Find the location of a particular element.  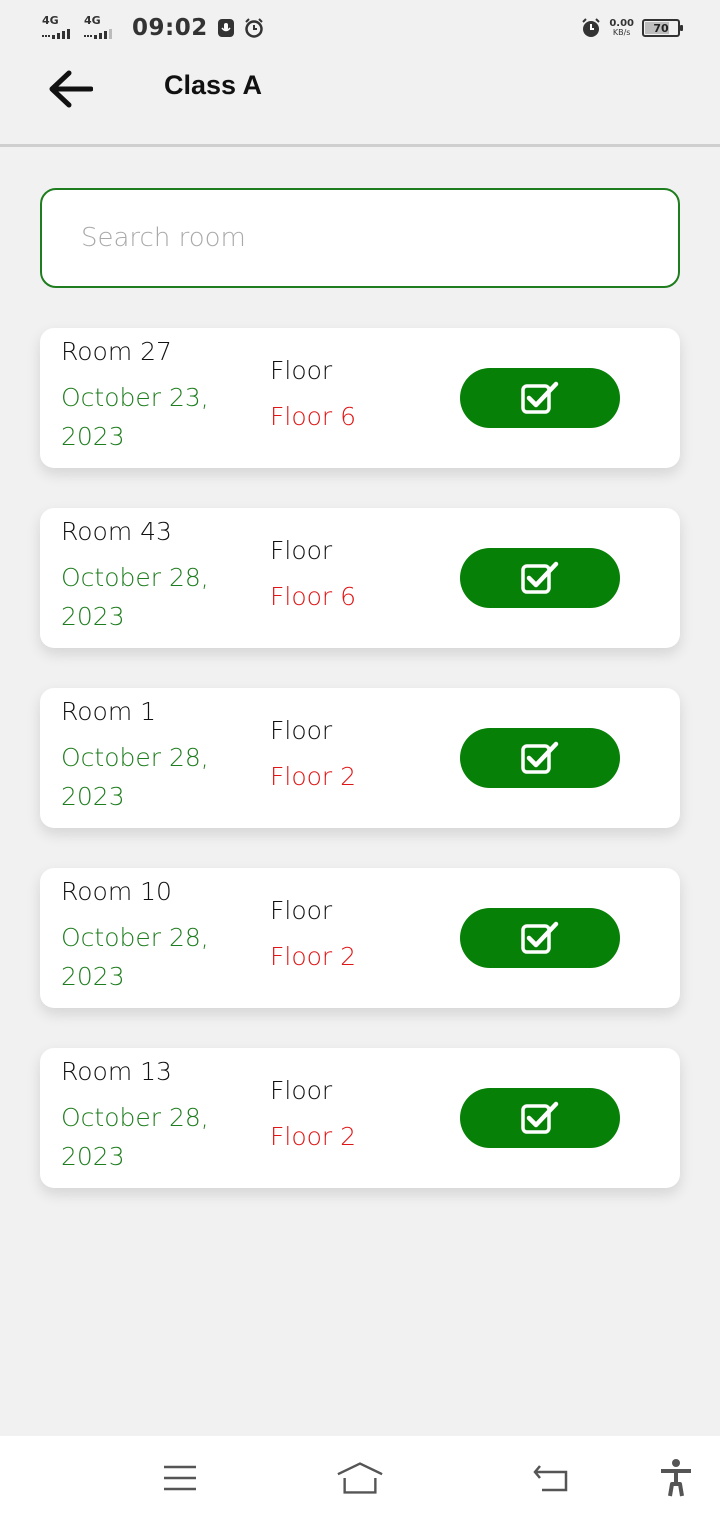

voicemail-icon is located at coordinates (226, 28).